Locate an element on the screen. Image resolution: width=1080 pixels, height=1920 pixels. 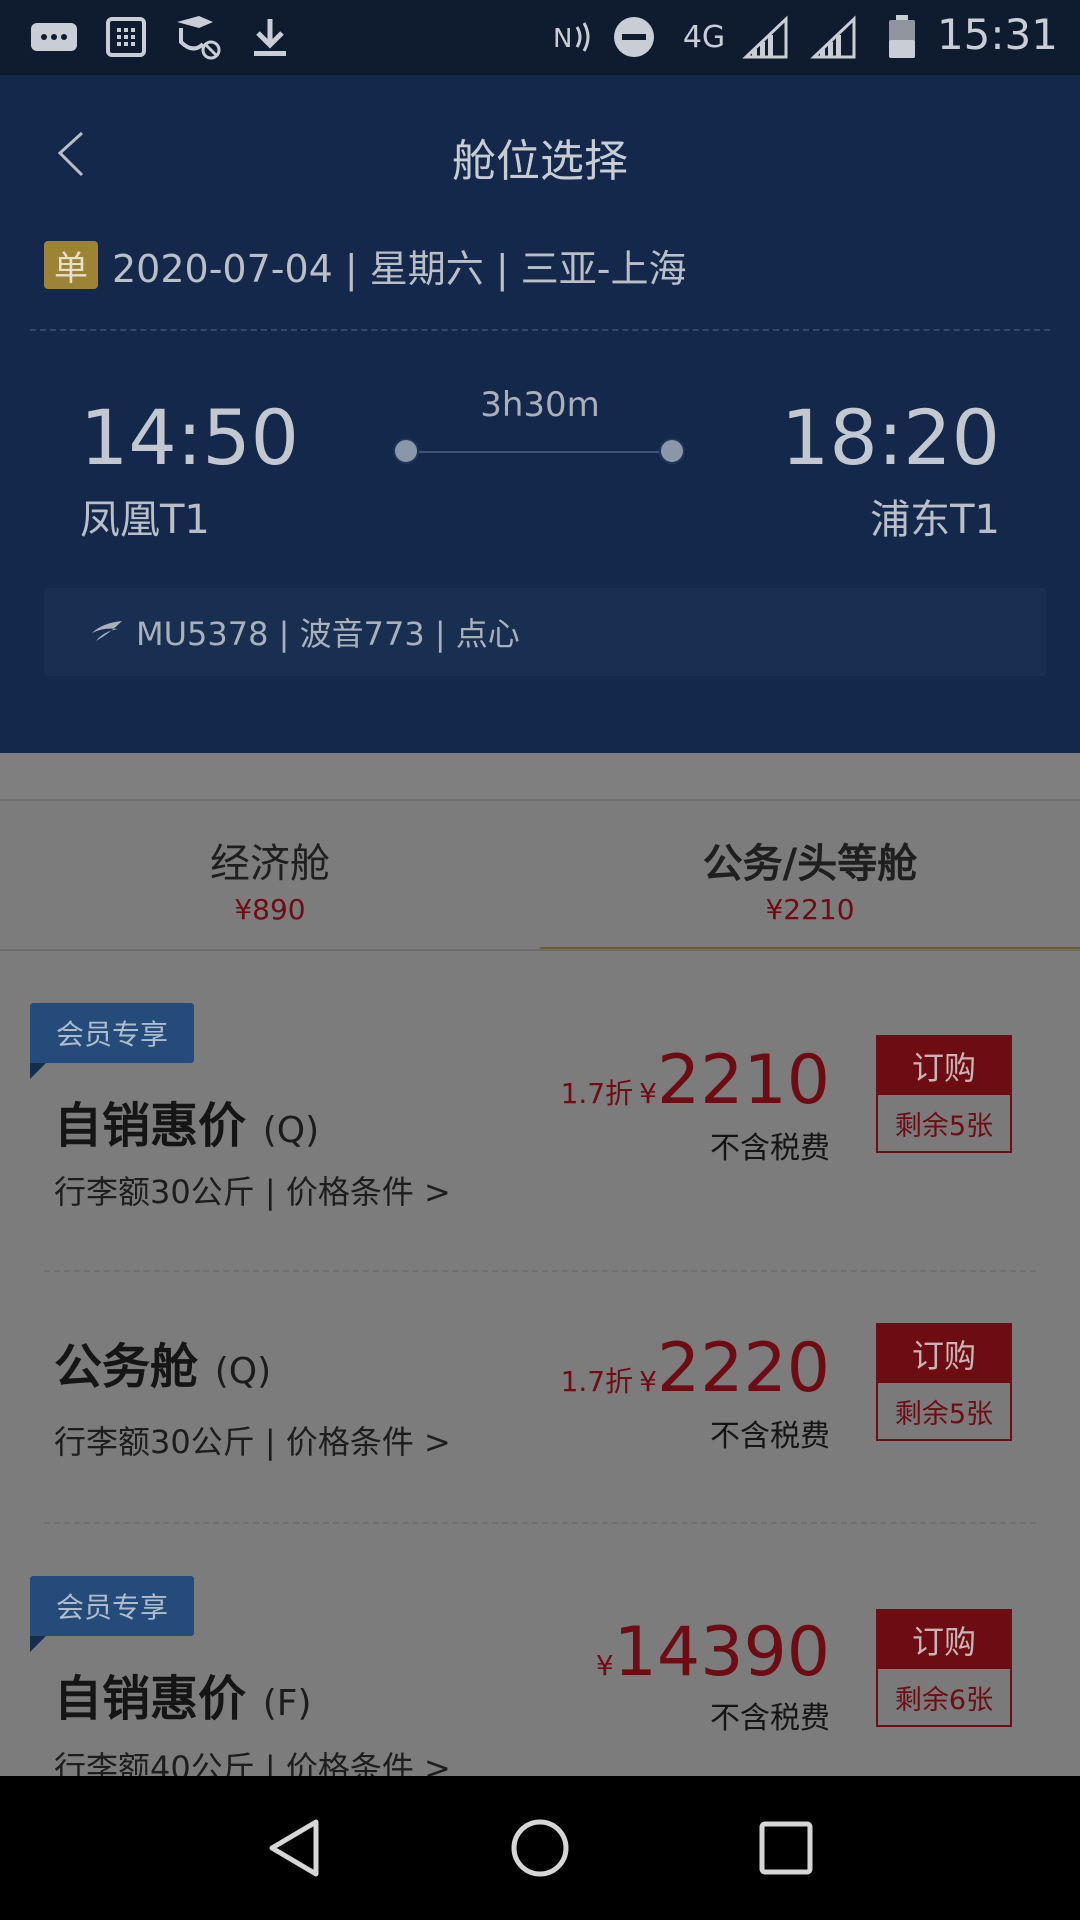
square-recents-icon is located at coordinates (786, 1848).